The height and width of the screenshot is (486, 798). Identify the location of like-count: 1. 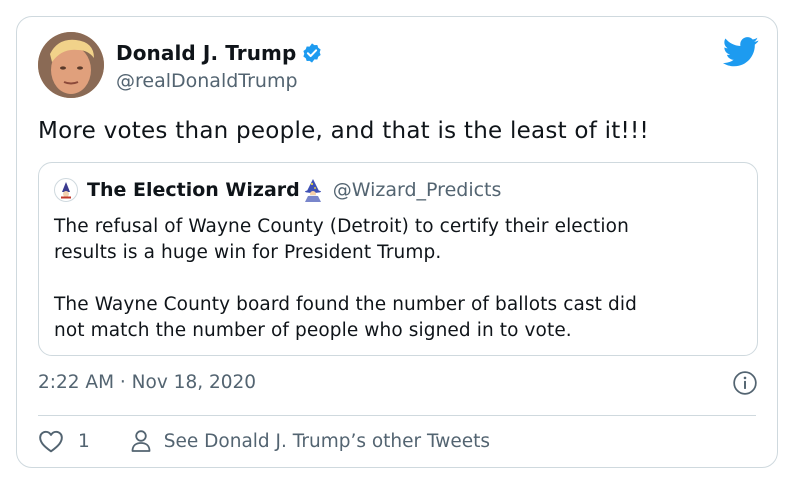
(84, 441).